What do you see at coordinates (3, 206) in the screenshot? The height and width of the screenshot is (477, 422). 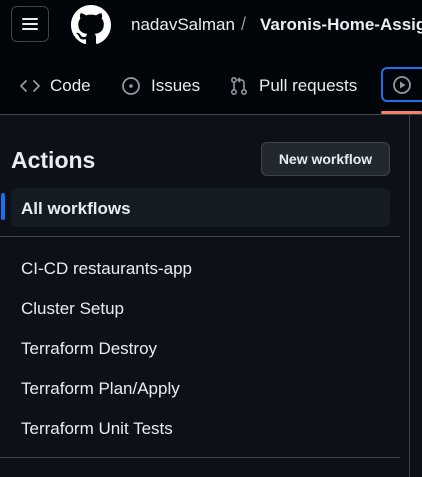 I see `selected-indicator` at bounding box center [3, 206].